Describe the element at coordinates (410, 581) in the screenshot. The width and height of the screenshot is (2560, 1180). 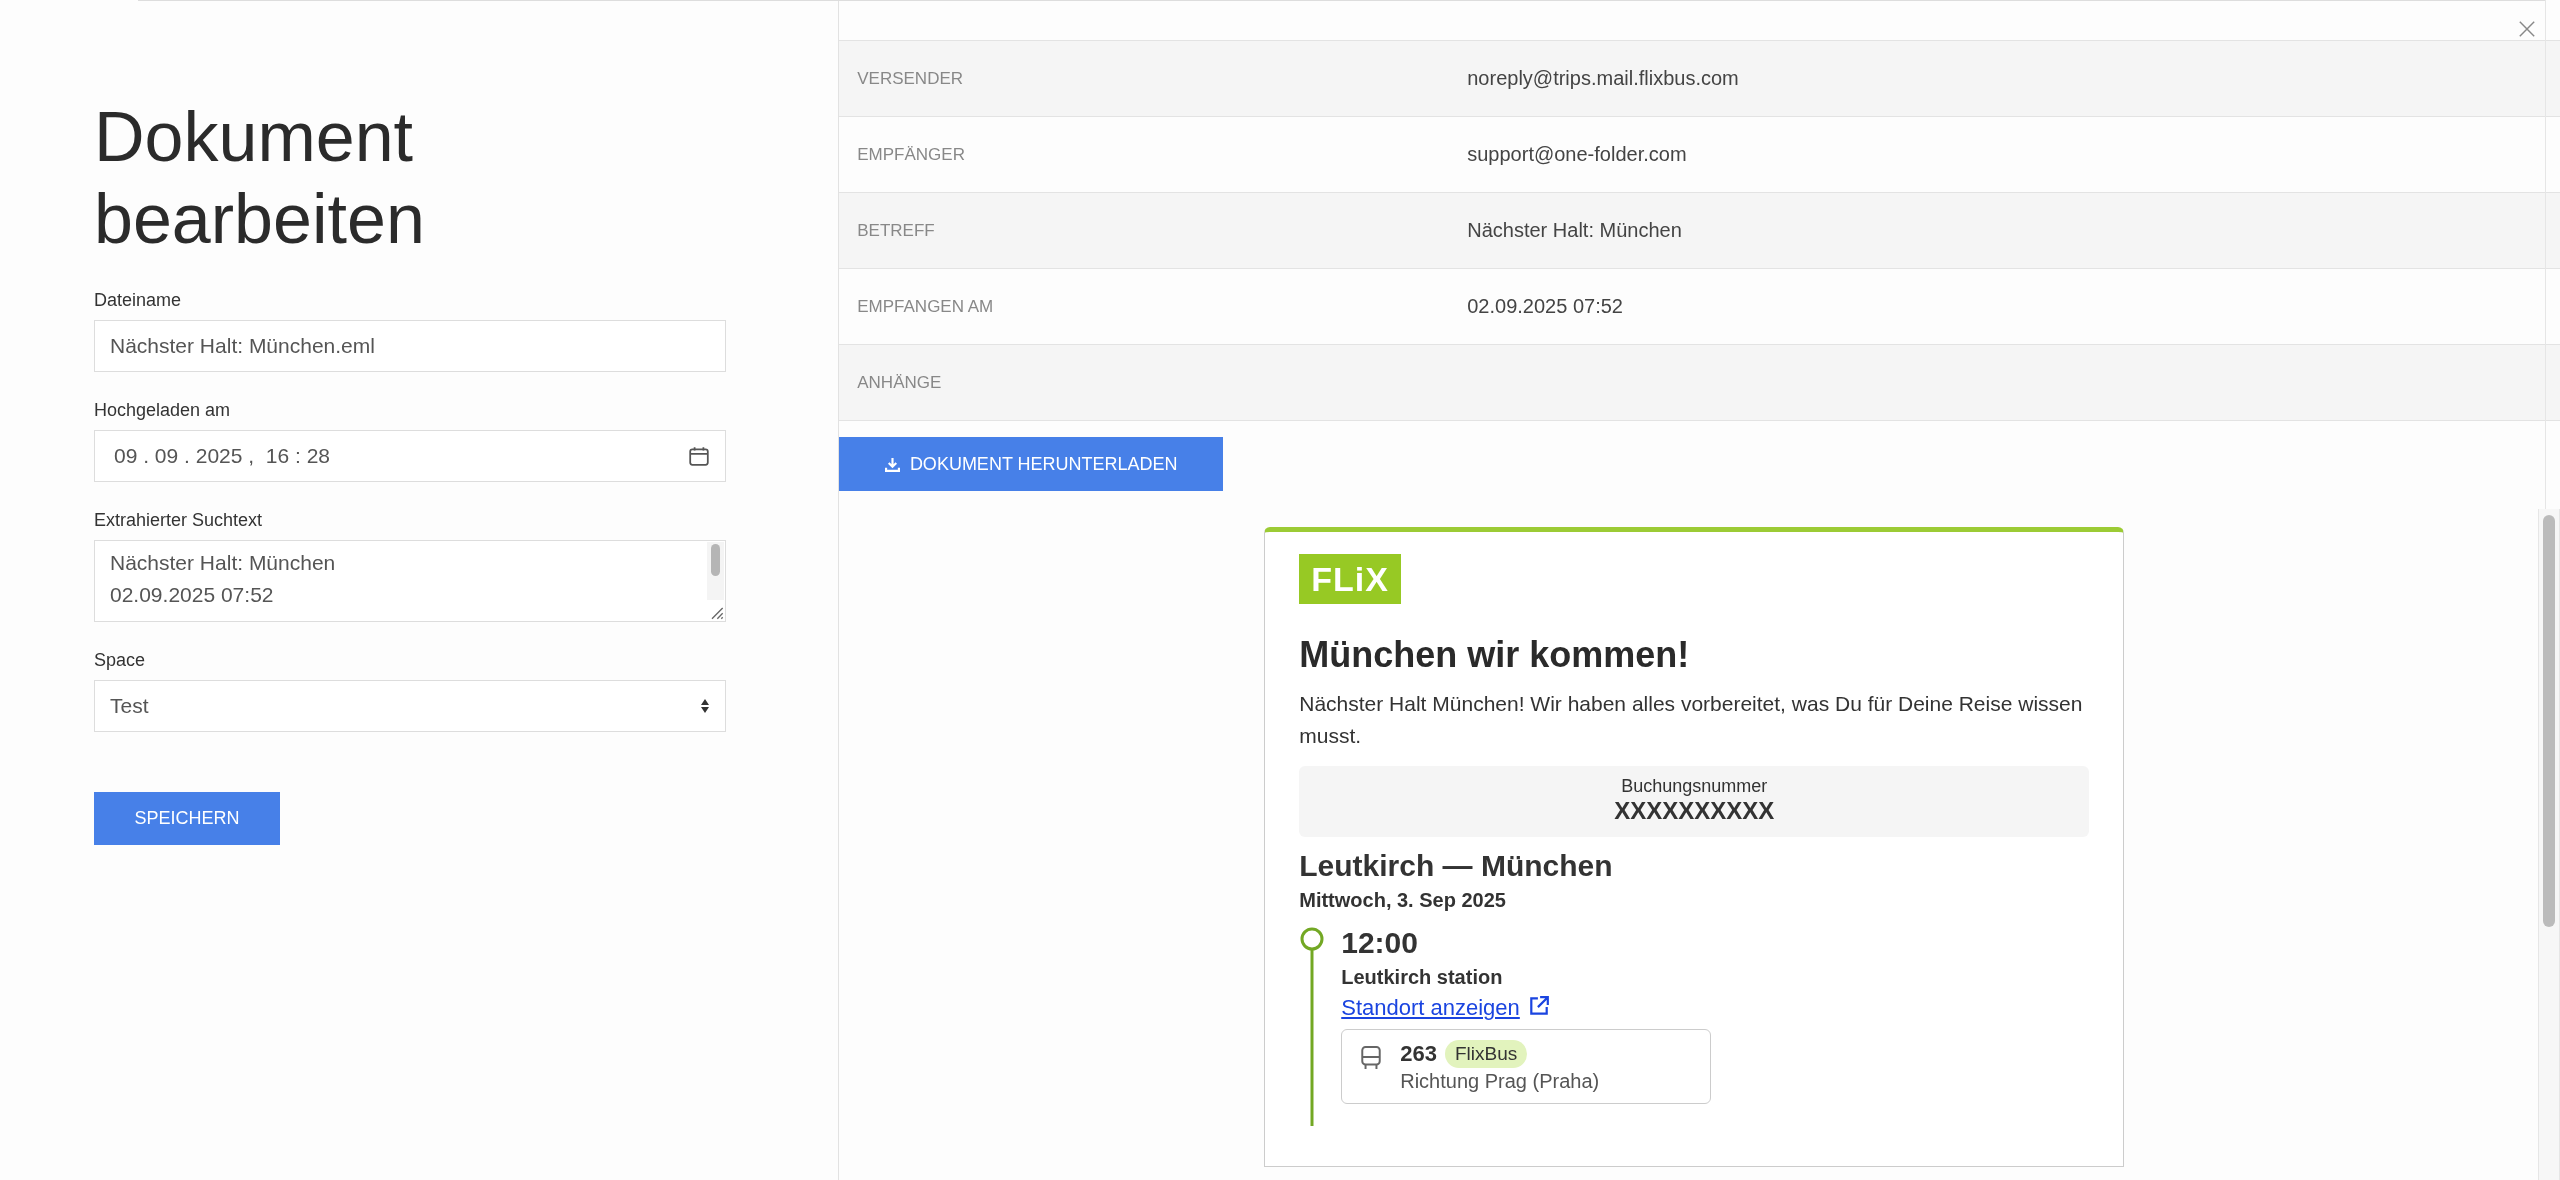
I see `text-area: Nächster Halt: München 02.09.2025 07:52` at that location.